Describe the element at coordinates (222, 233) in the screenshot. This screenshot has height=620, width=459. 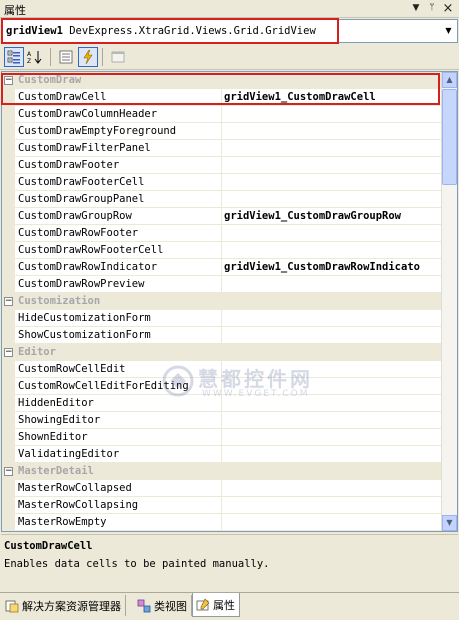
I see `event-row: CustomDrawRowFooter` at that location.